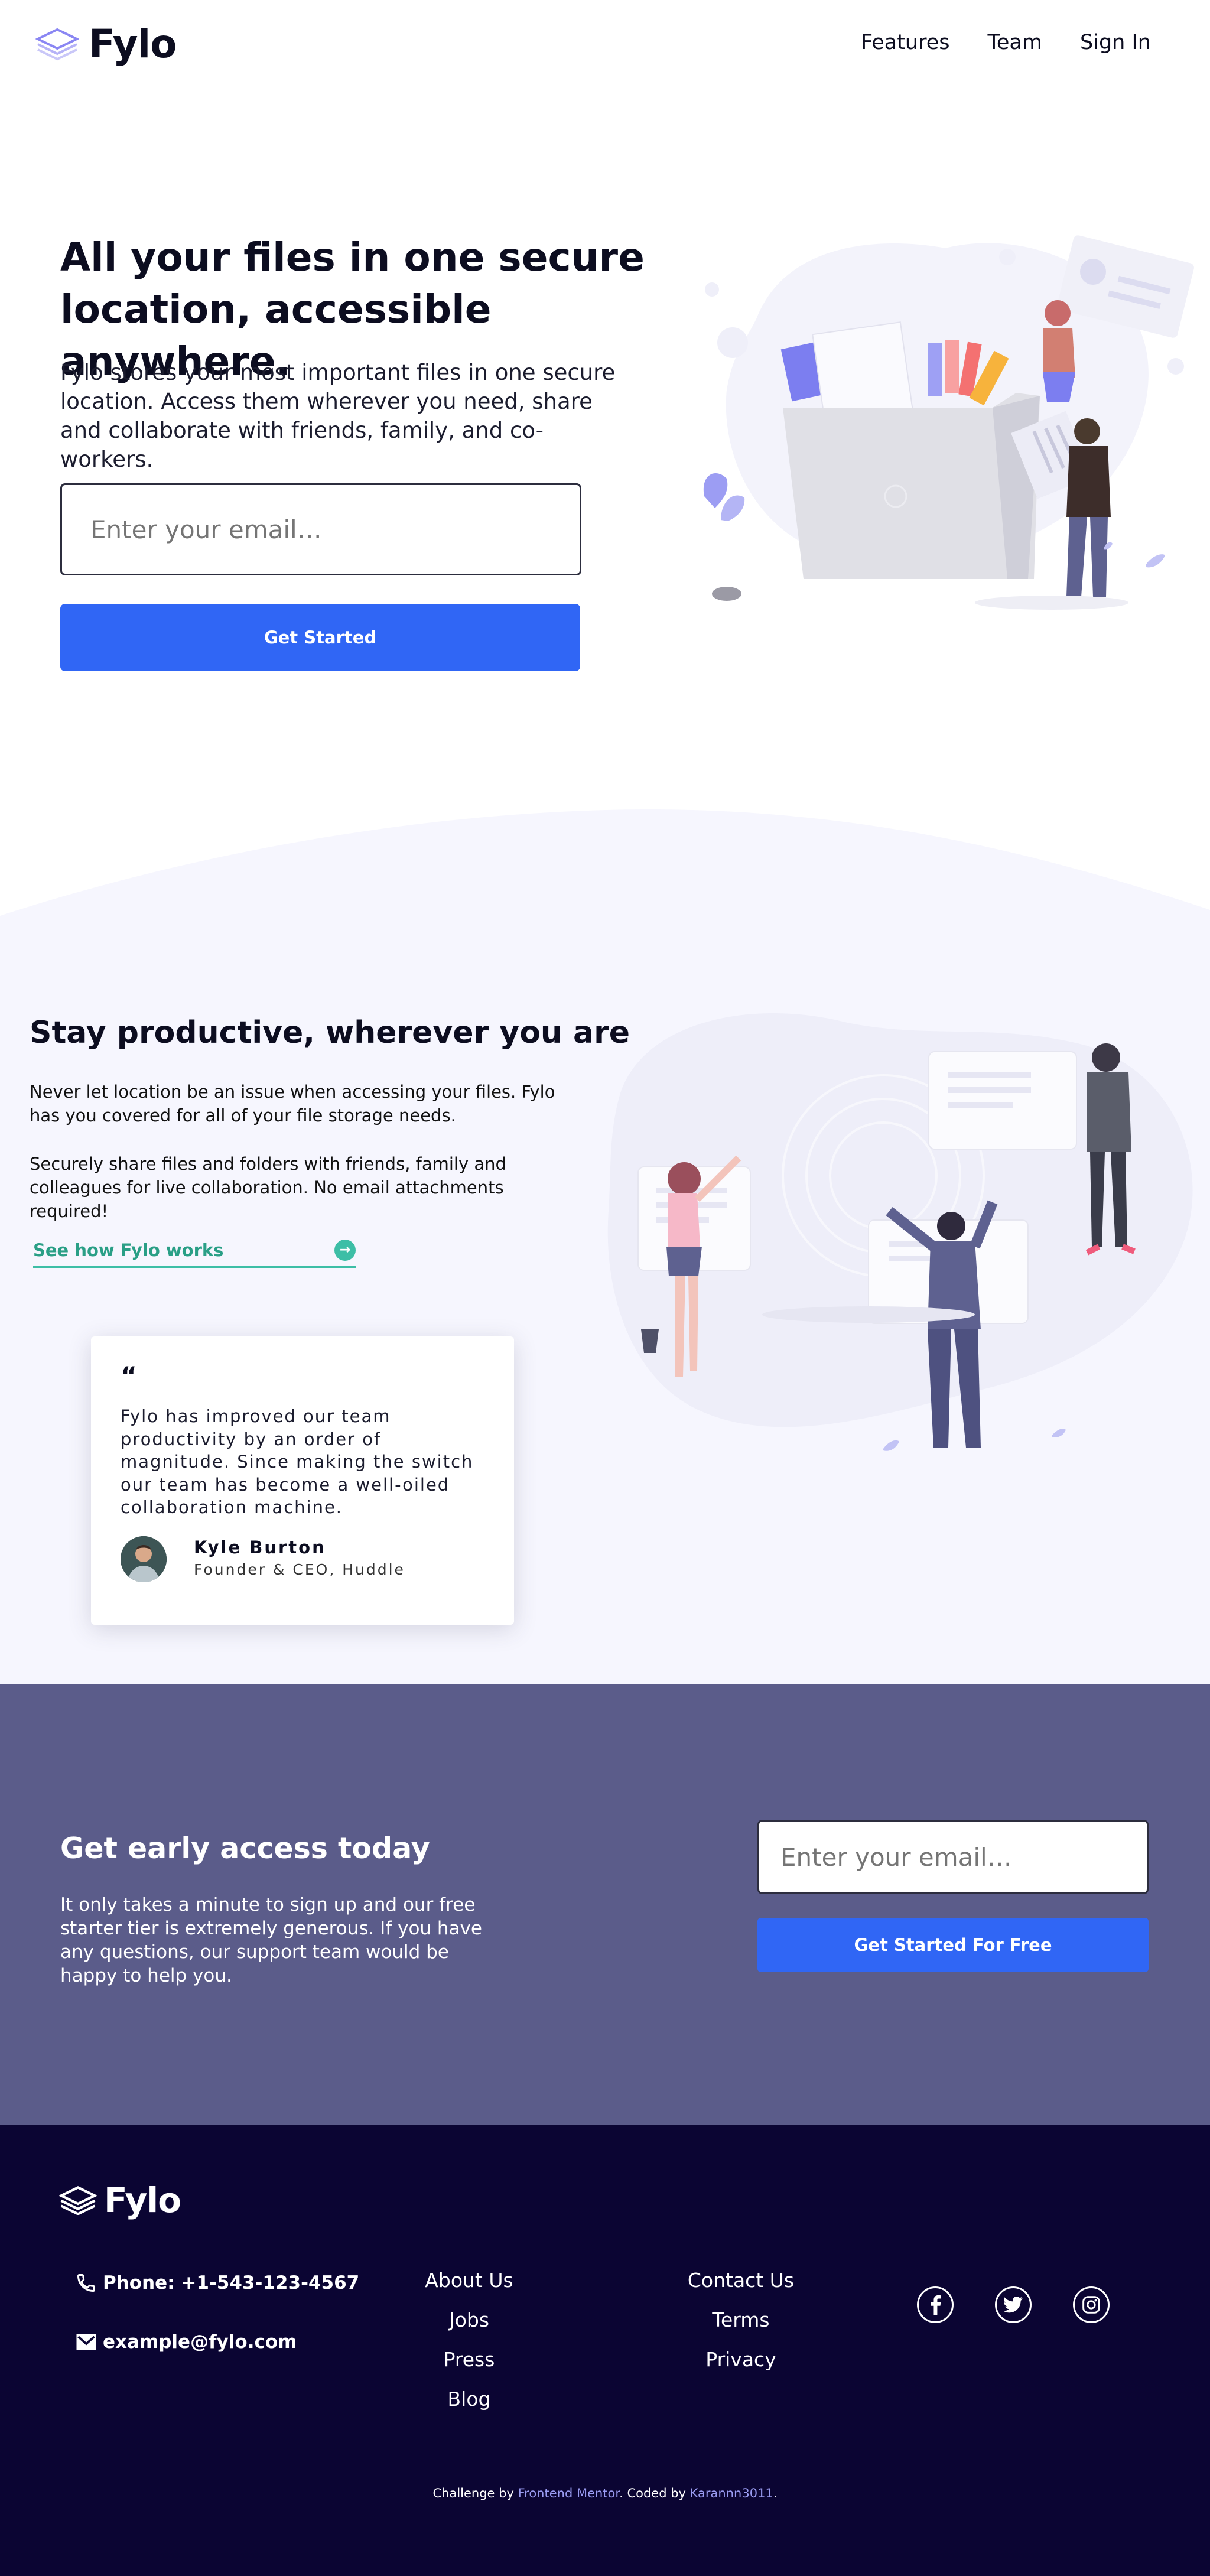 This screenshot has height=2576, width=1210. What do you see at coordinates (654, 2493) in the screenshot?
I see `credit-middle: . Coded by` at bounding box center [654, 2493].